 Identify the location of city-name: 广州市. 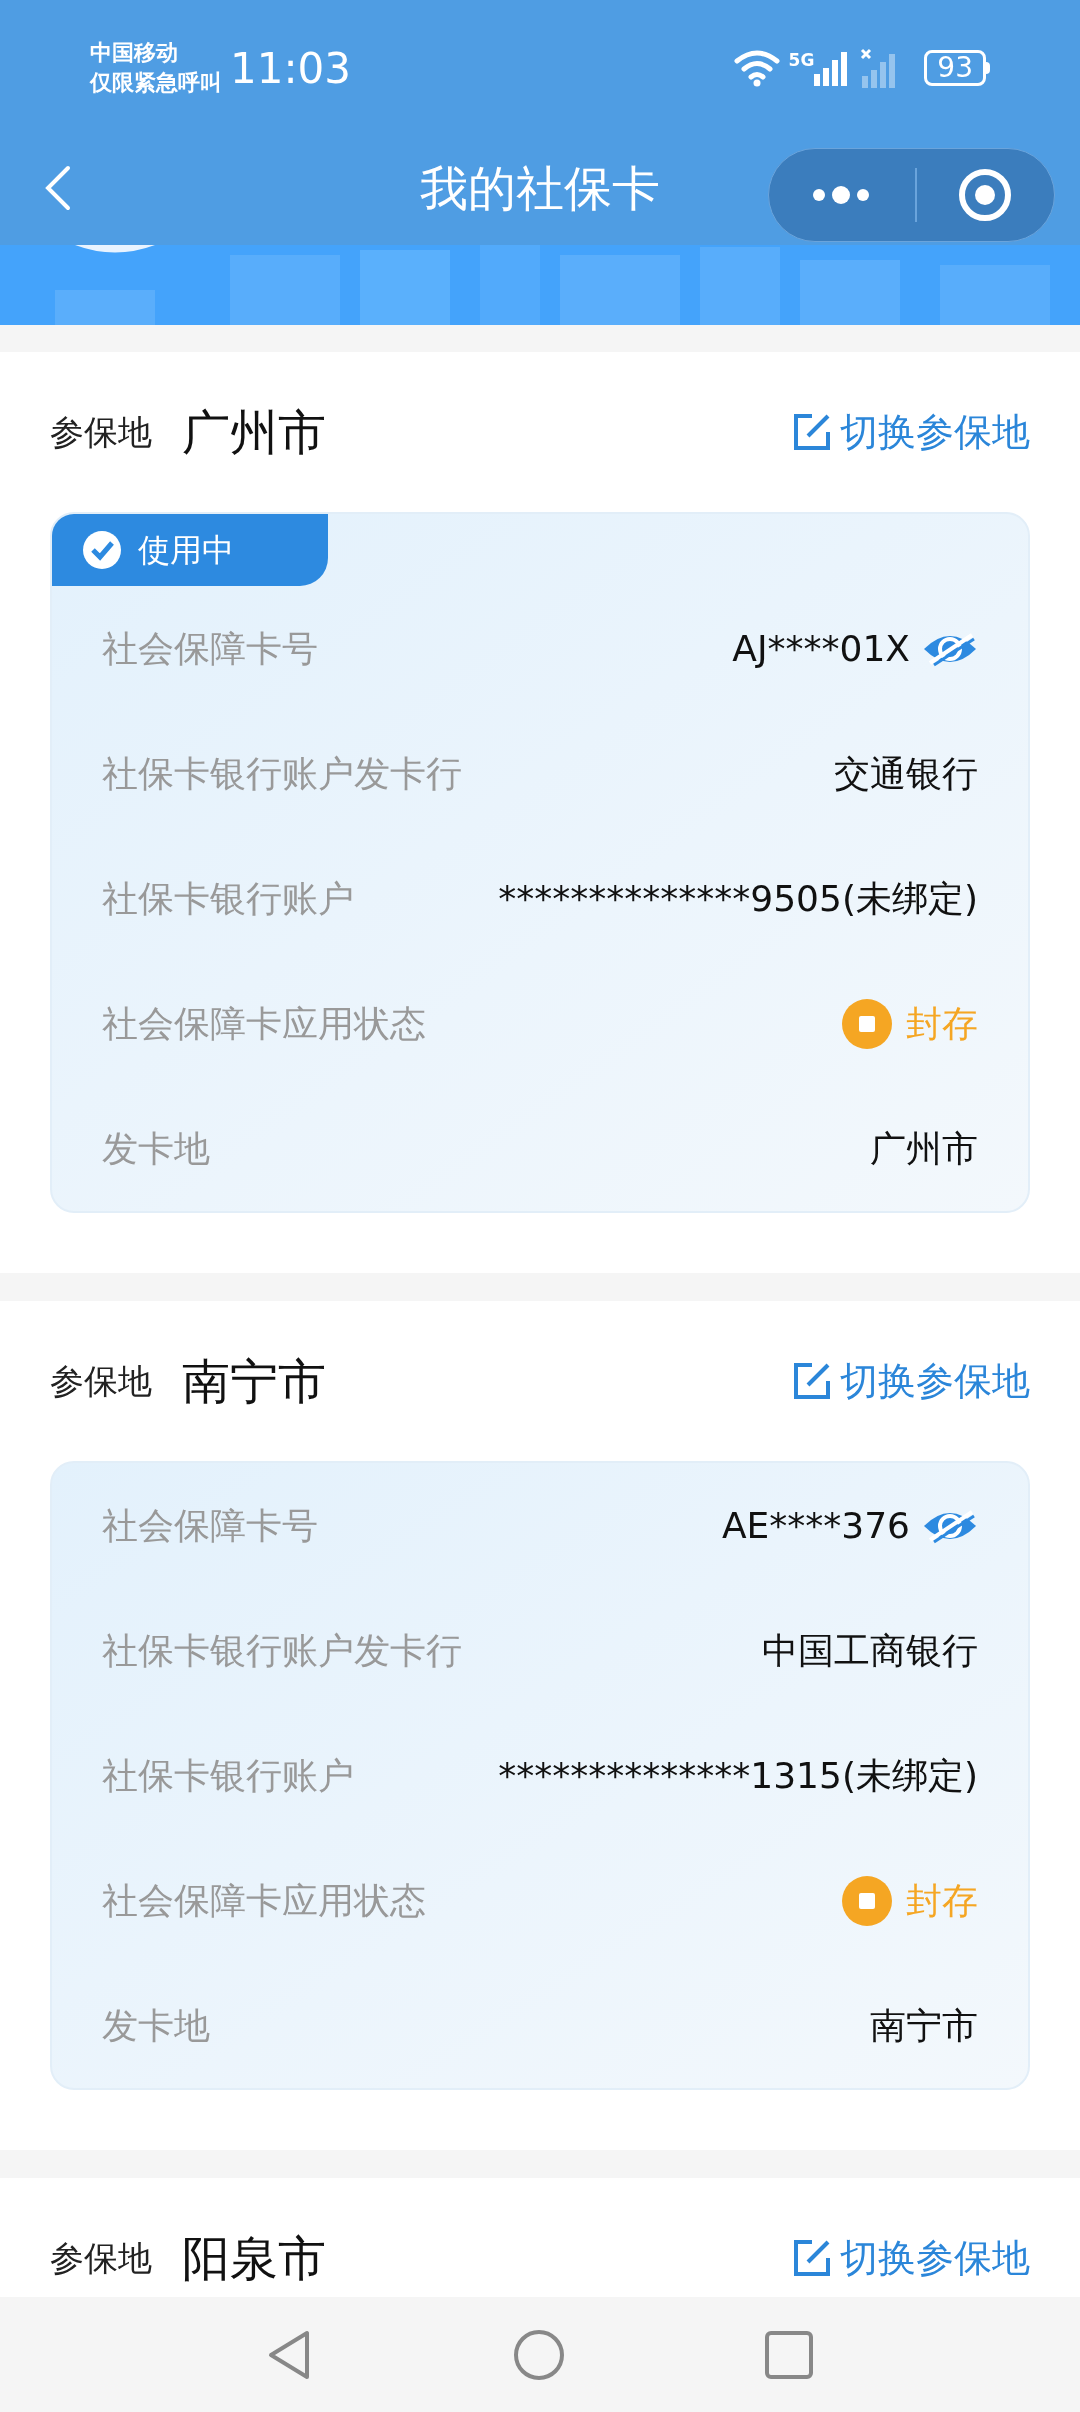
(254, 432).